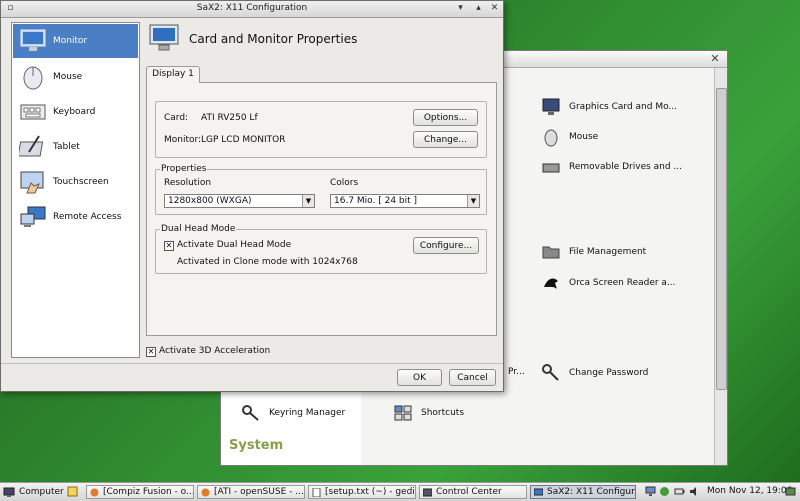 This screenshot has height=501, width=800. What do you see at coordinates (478, 8) in the screenshot?
I see `maximize-icon: ▴` at bounding box center [478, 8].